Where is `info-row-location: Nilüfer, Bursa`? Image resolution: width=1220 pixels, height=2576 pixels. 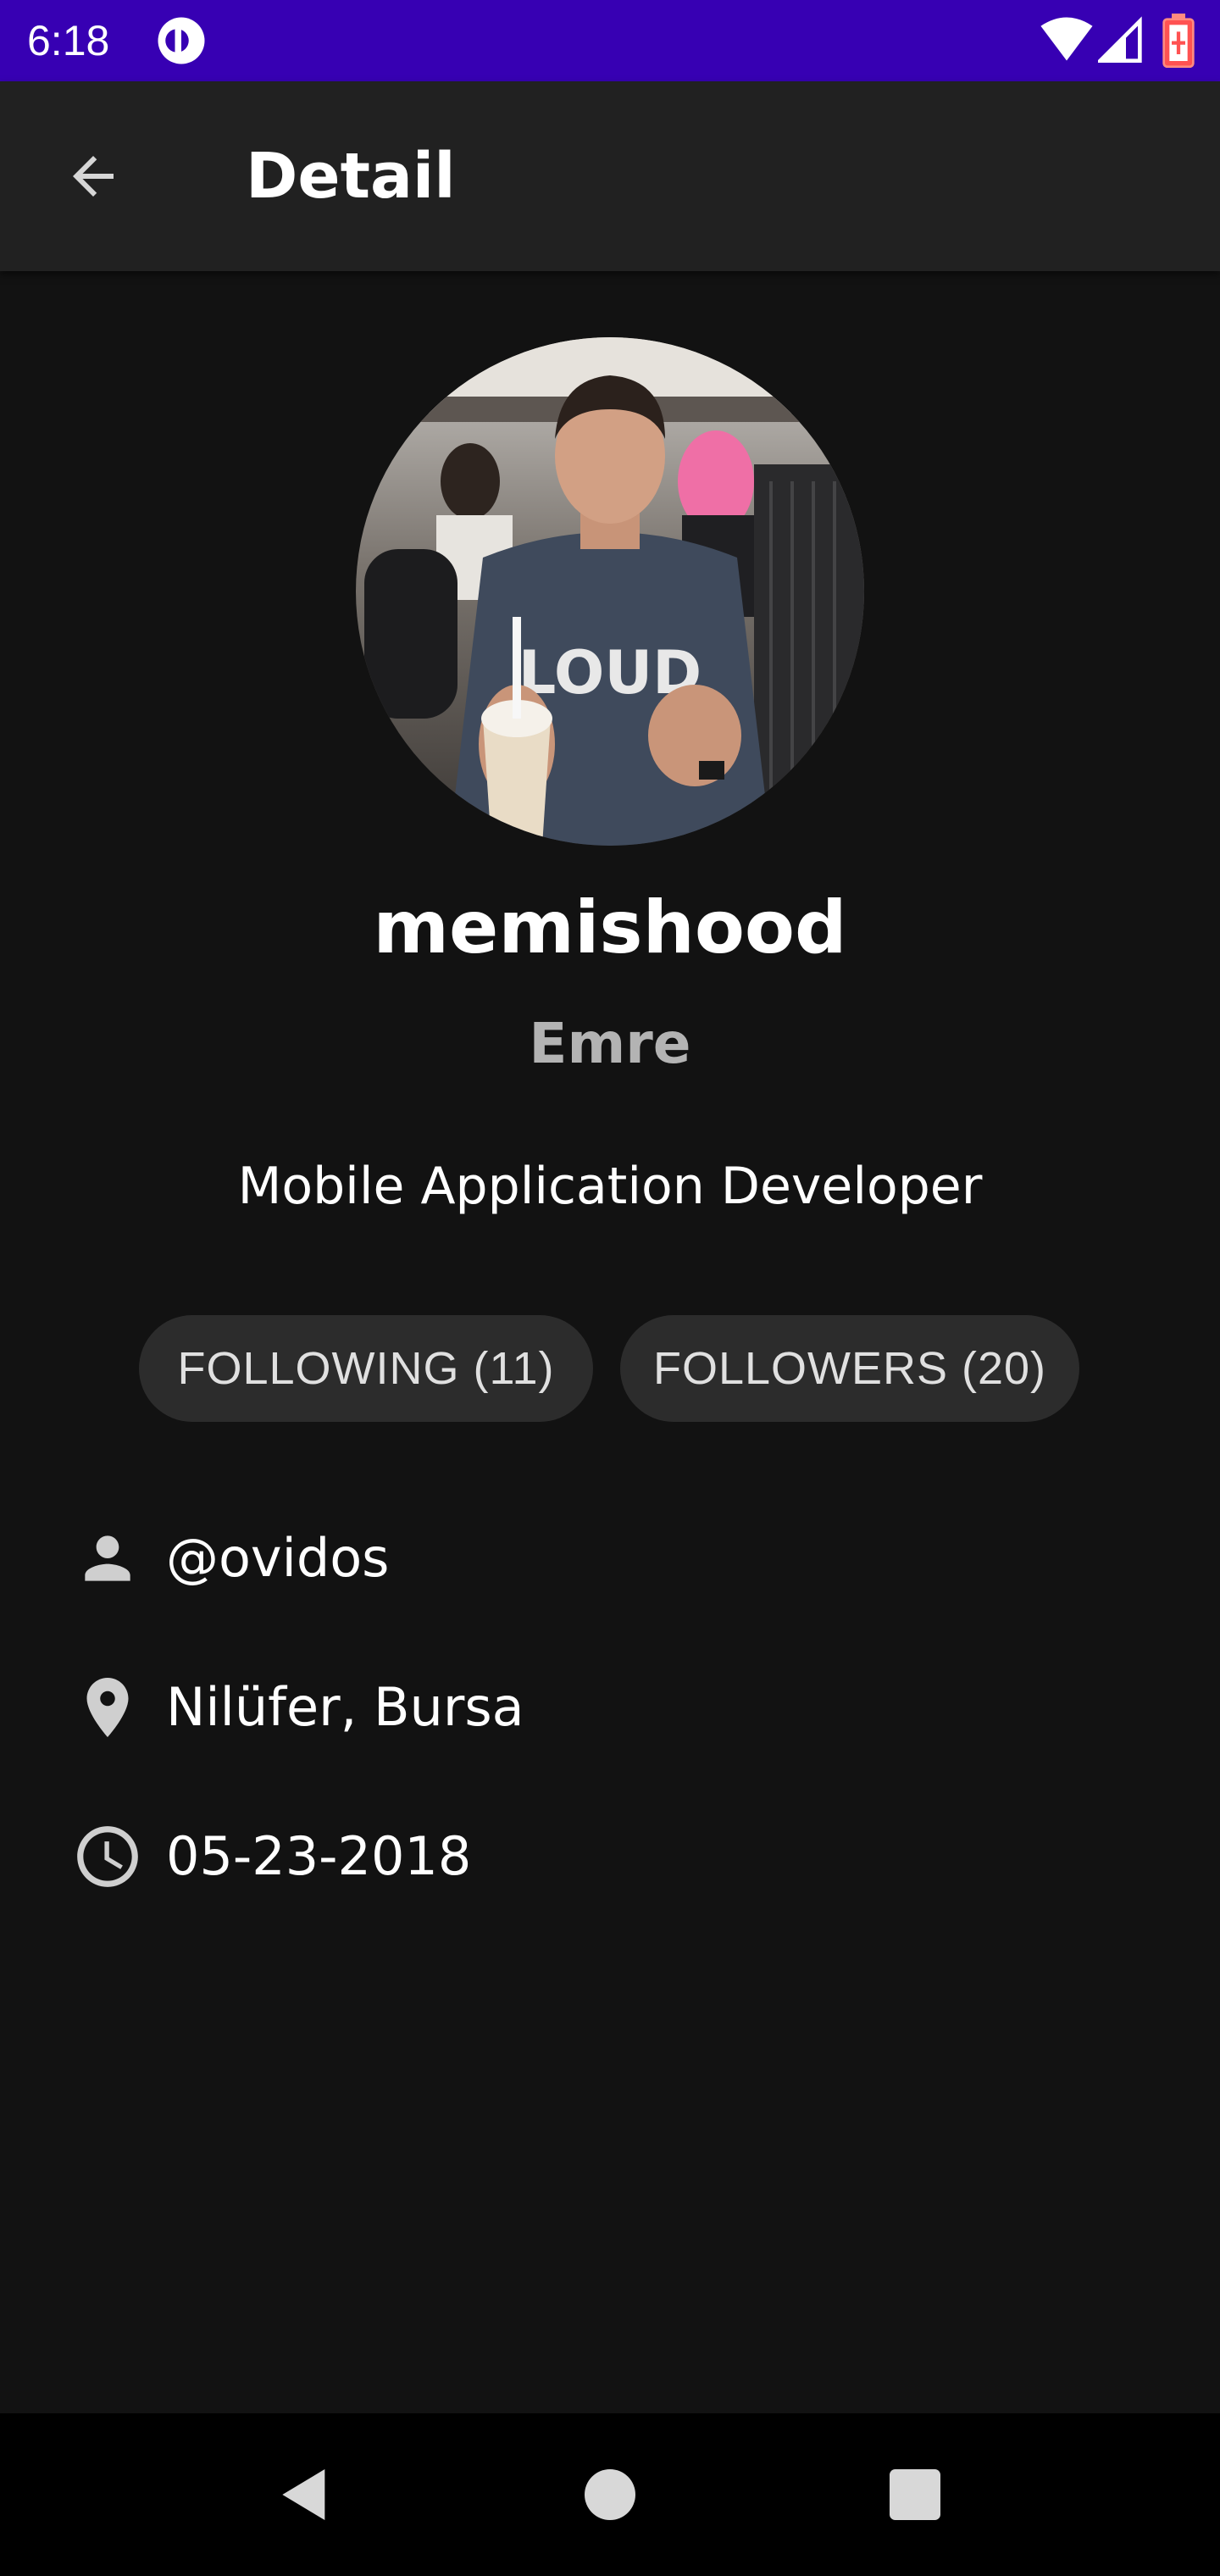
info-row-location: Nilüfer, Bursa is located at coordinates (610, 1707).